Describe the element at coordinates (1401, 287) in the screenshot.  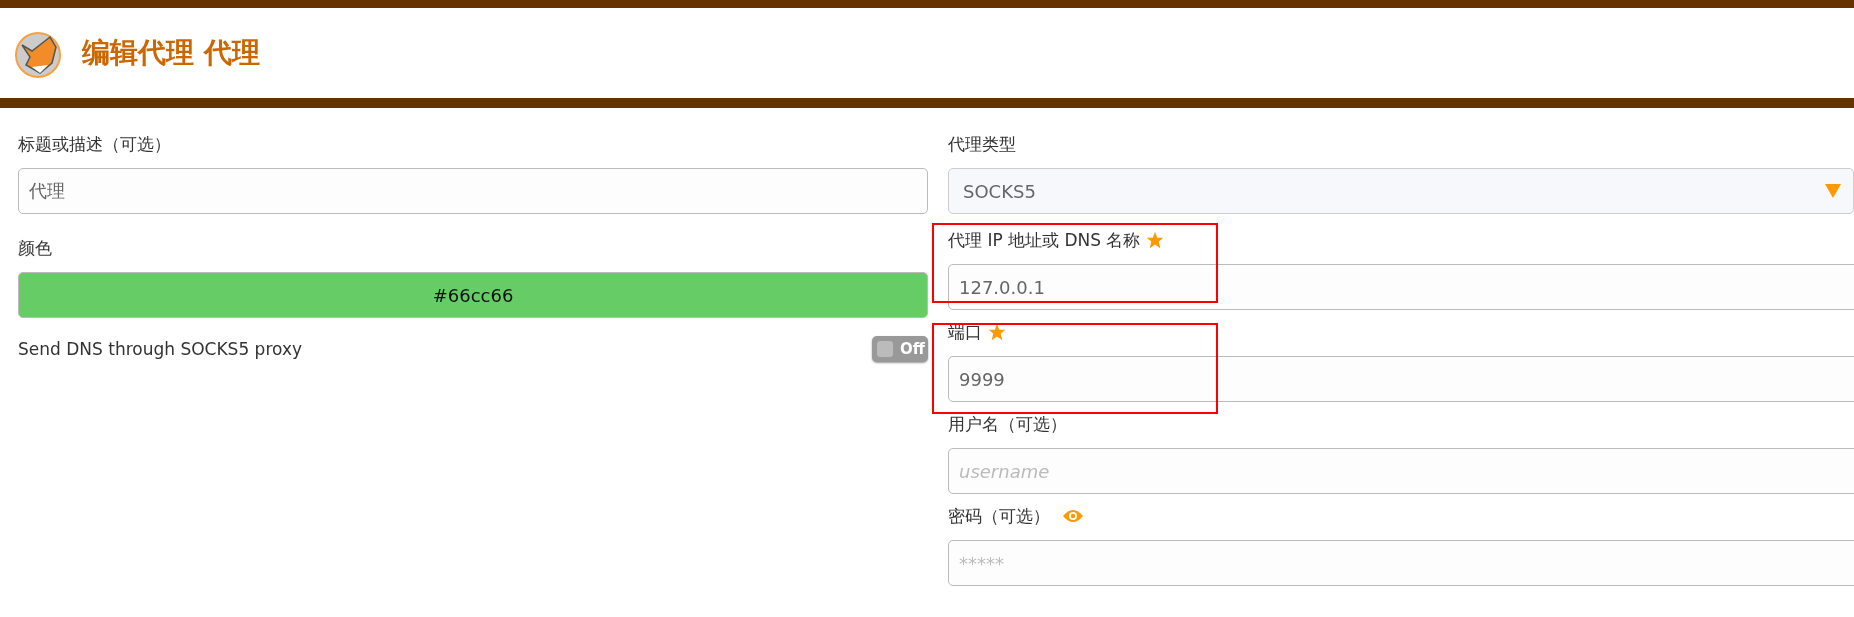
I see `text-input: 127.0.0.1` at that location.